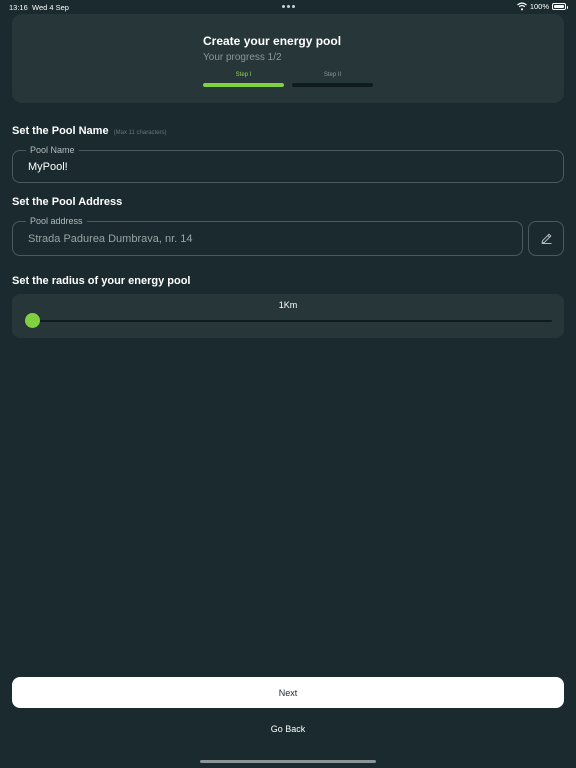 This screenshot has height=768, width=576. I want to click on status-indicators: 100%, so click(542, 6).